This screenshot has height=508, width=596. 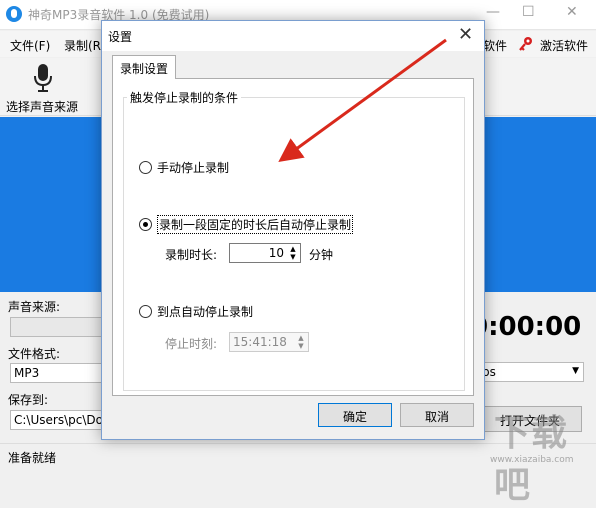 I want to click on dialog-title-bar: 设置 ✕, so click(x=293, y=36).